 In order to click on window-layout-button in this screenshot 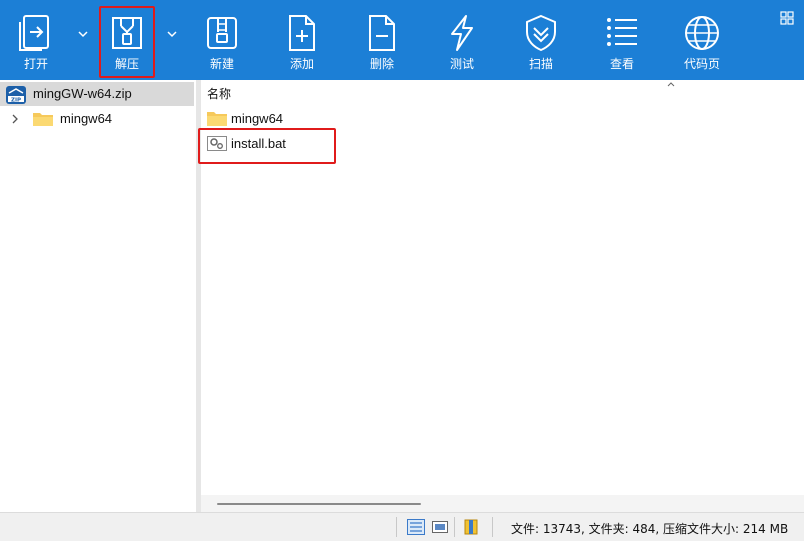, I will do `click(787, 17)`.